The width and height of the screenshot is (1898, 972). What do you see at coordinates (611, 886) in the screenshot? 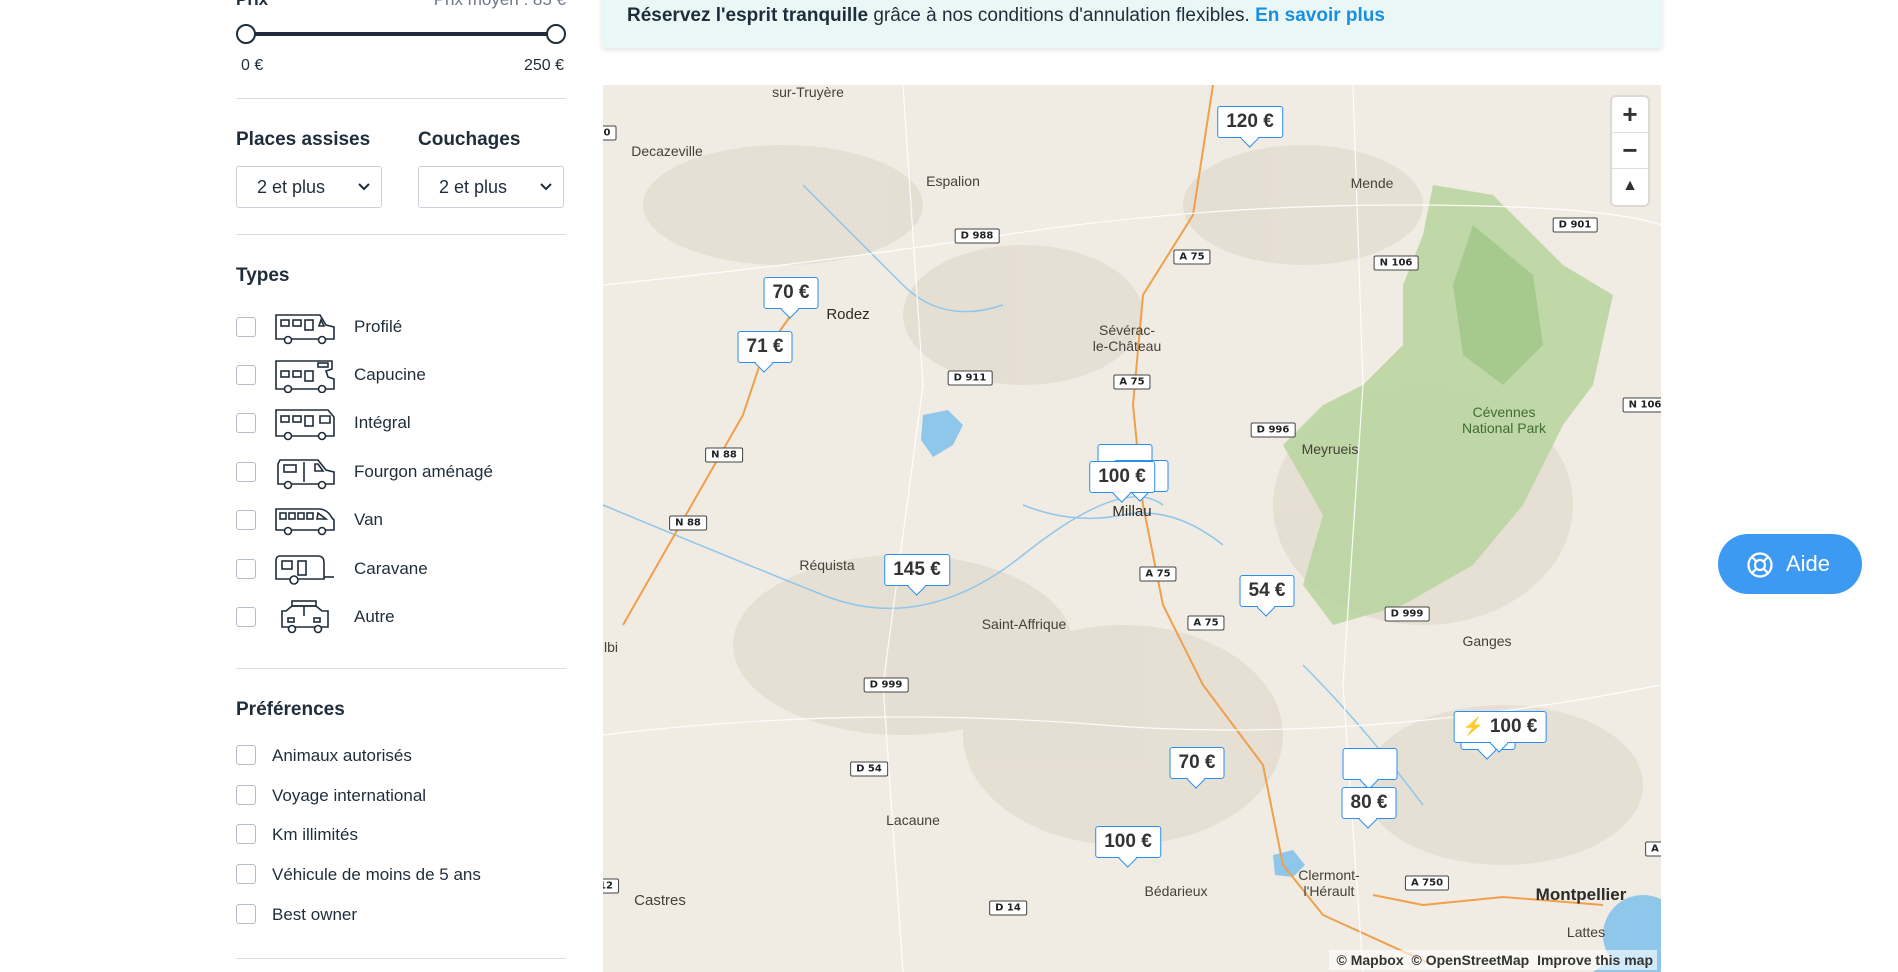
I see `road-shield: 12` at bounding box center [611, 886].